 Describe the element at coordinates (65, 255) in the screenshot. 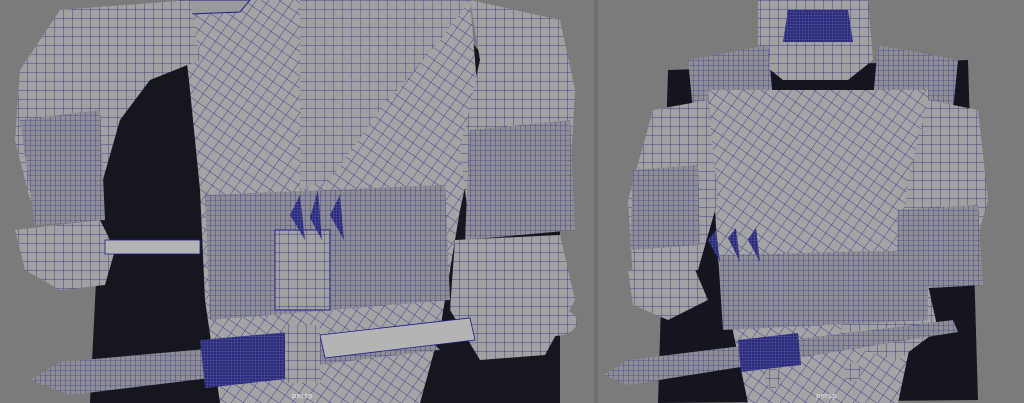

I see `left-hand-mesh` at that location.